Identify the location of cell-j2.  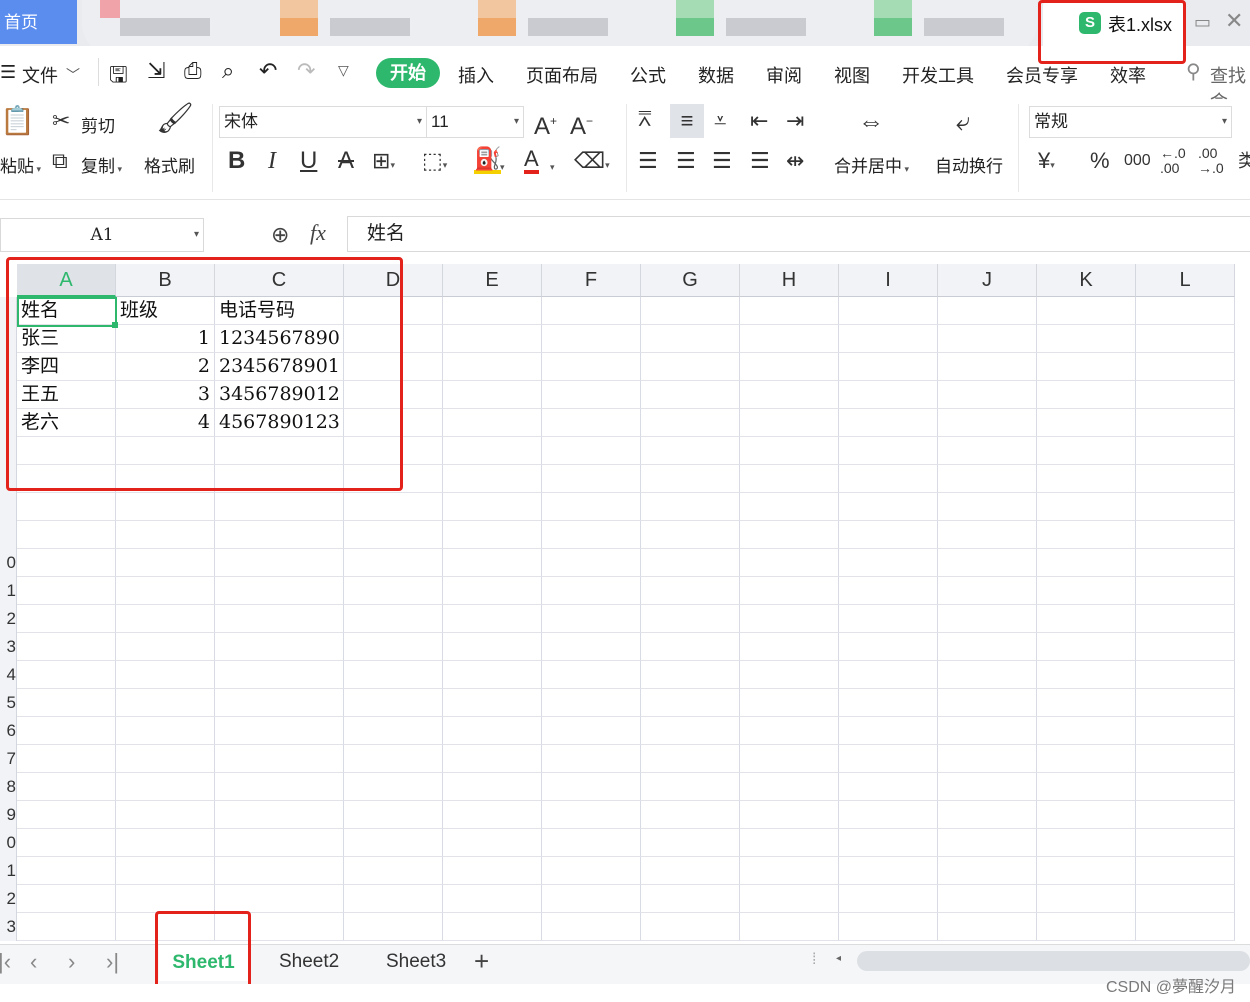
(987, 339).